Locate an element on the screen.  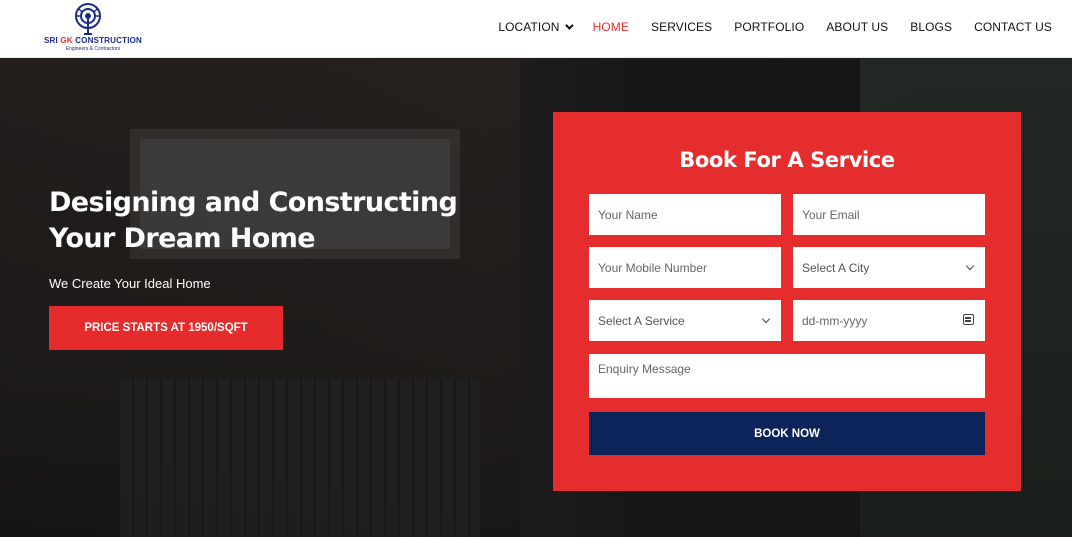
price-button: PRICE STARTS AT 1950/SQFT is located at coordinates (166, 328).